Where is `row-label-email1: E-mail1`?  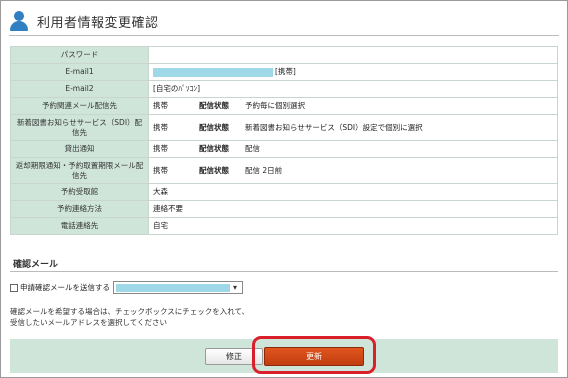
row-label-email1: E-mail1 is located at coordinates (79, 72).